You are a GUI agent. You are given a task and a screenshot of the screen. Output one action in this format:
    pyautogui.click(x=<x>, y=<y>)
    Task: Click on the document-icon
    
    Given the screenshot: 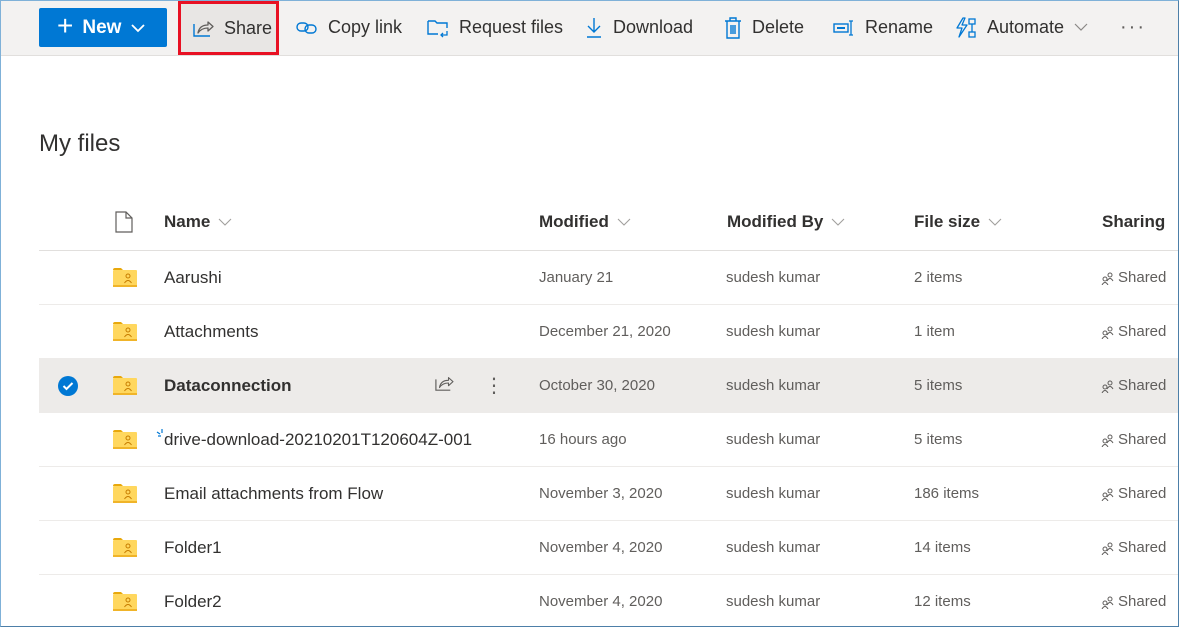 What is the action you would take?
    pyautogui.click(x=124, y=222)
    